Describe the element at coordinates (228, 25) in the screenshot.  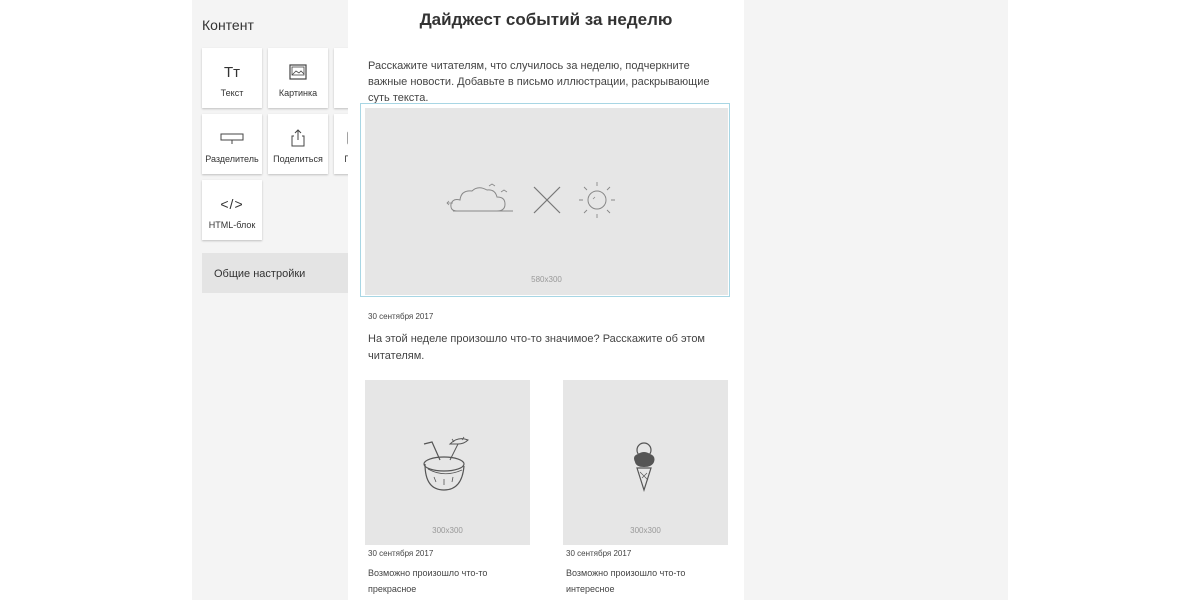
I see `sidebar-title: Контент` at that location.